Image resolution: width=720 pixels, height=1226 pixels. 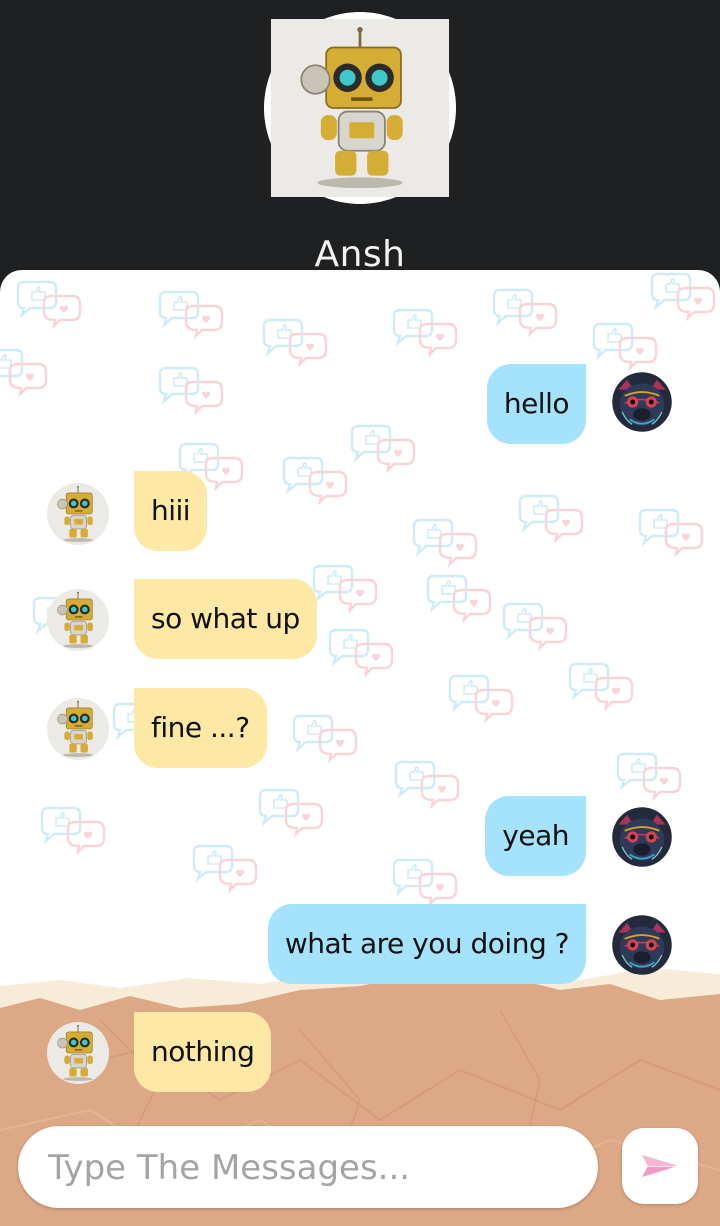 I want to click on message-composer, so click(x=308, y=1168).